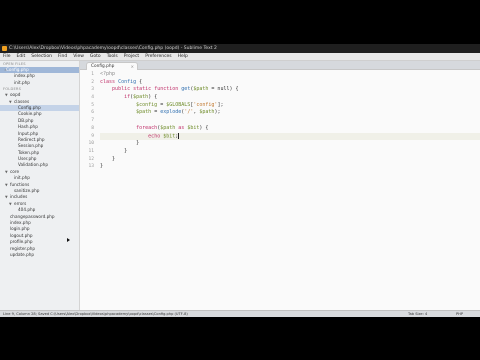 This screenshot has height=360, width=480. What do you see at coordinates (27, 159) in the screenshot?
I see `sidebar-item-label: User.php` at bounding box center [27, 159].